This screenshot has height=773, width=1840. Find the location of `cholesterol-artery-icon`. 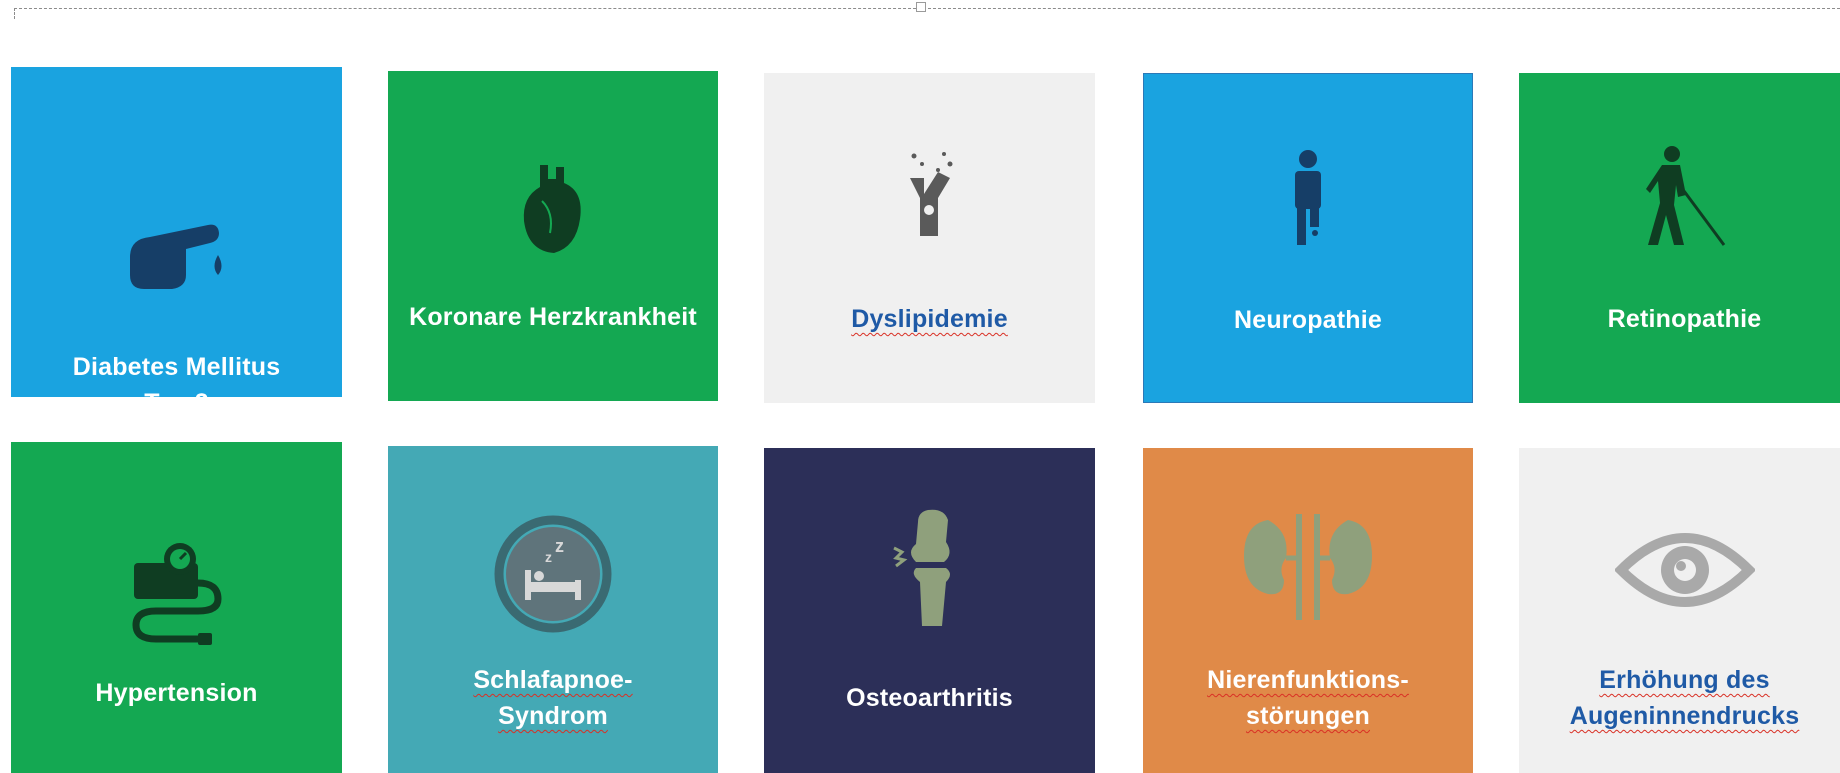

cholesterol-artery-icon is located at coordinates (929, 194).